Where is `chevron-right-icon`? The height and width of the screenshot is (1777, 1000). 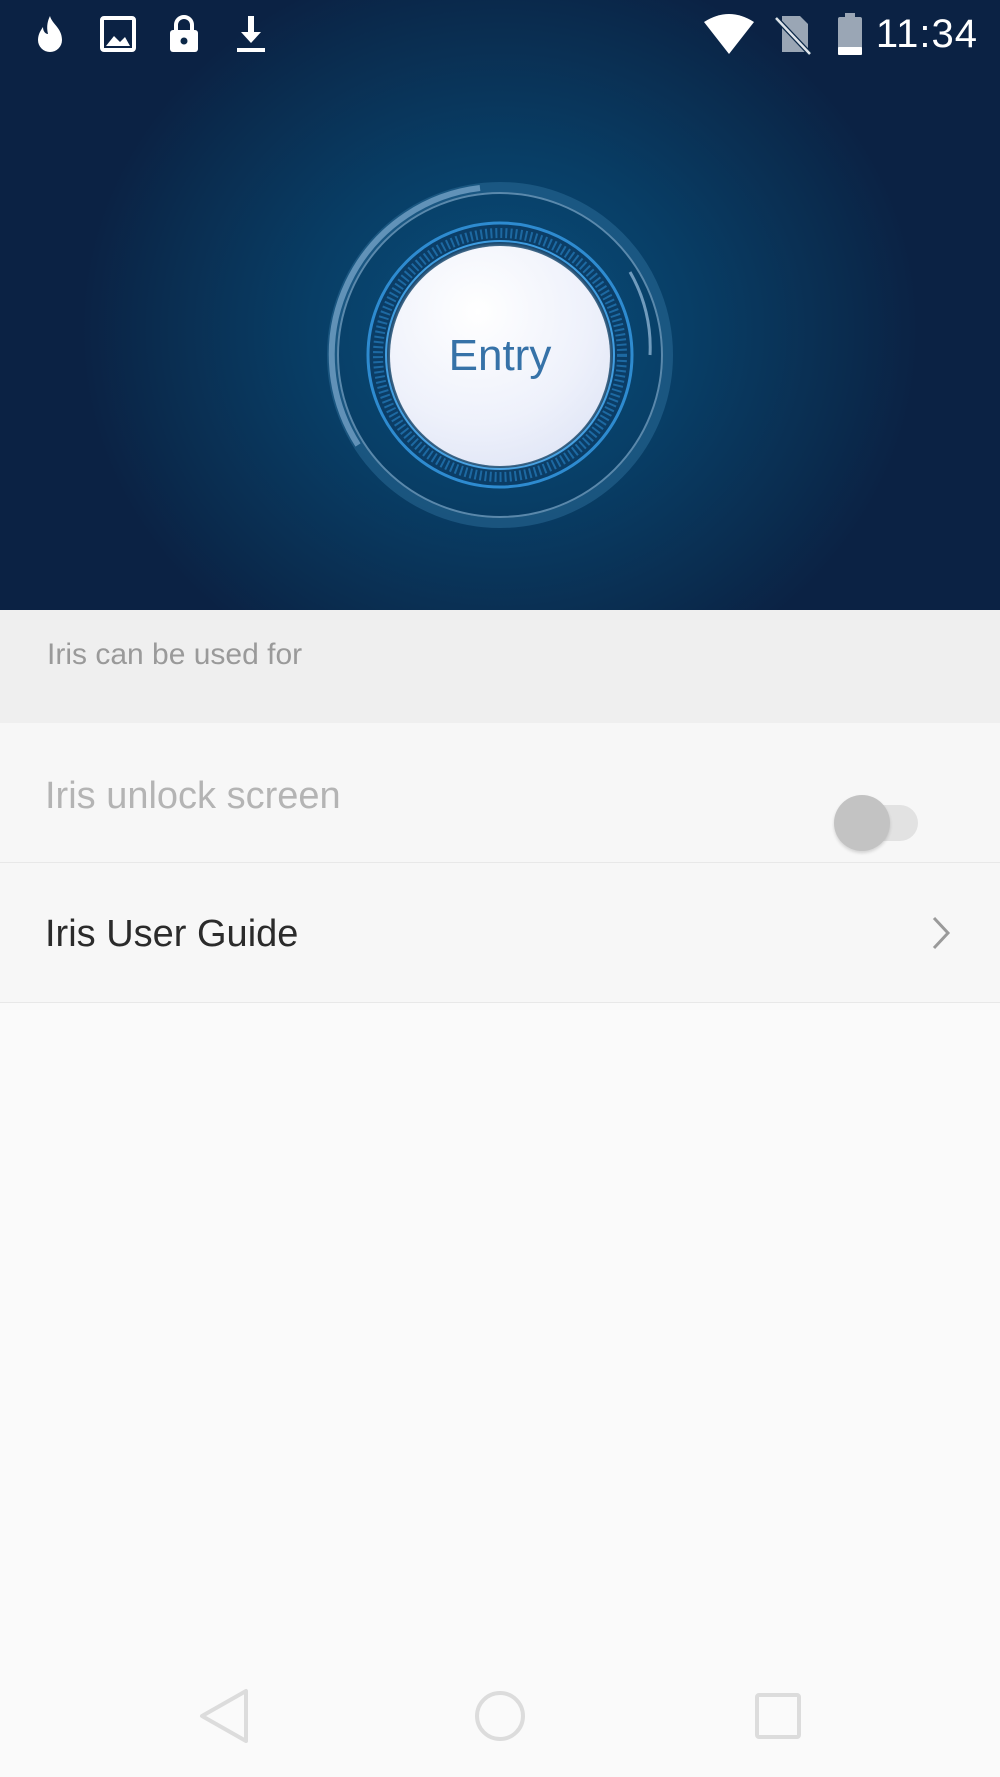 chevron-right-icon is located at coordinates (941, 933).